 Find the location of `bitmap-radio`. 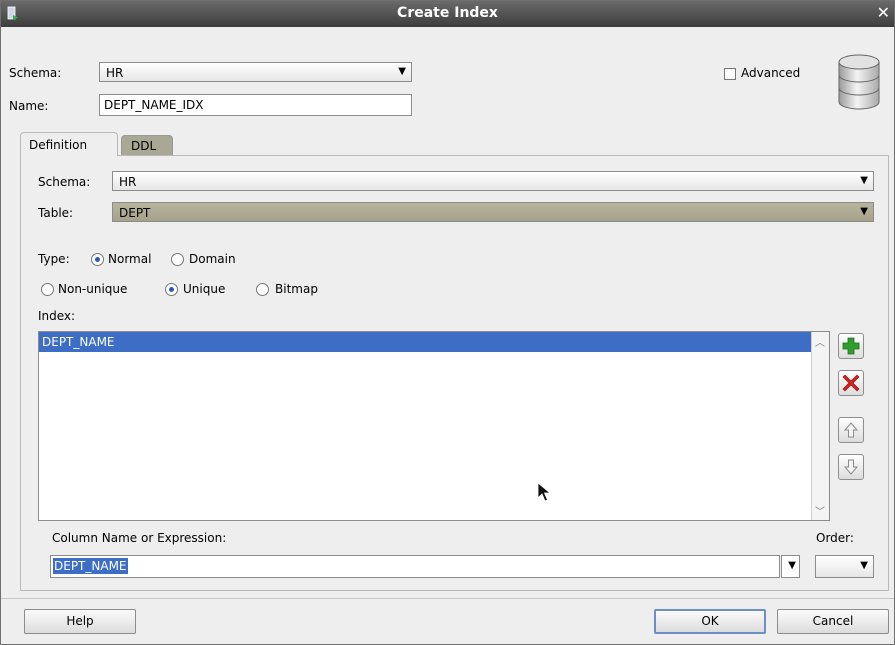

bitmap-radio is located at coordinates (262, 289).